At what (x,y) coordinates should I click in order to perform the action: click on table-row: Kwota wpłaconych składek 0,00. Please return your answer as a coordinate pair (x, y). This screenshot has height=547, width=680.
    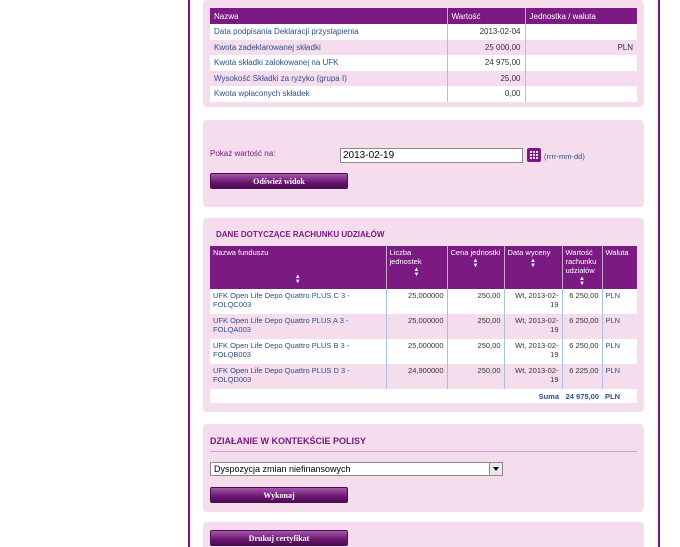
    Looking at the image, I should click on (423, 94).